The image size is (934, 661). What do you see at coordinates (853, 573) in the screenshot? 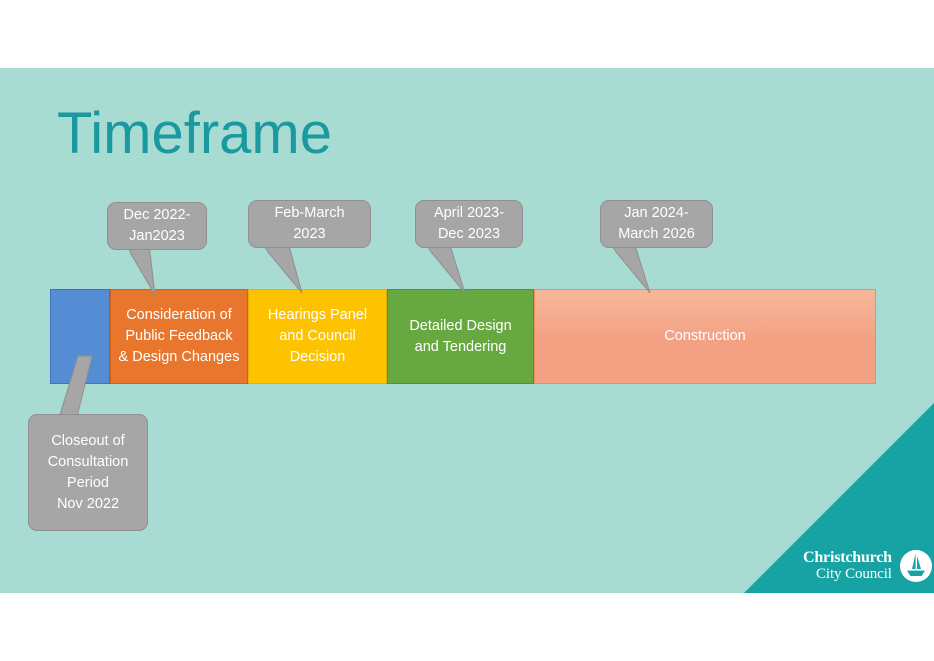
I see `logo-line-city-council: City Council` at bounding box center [853, 573].